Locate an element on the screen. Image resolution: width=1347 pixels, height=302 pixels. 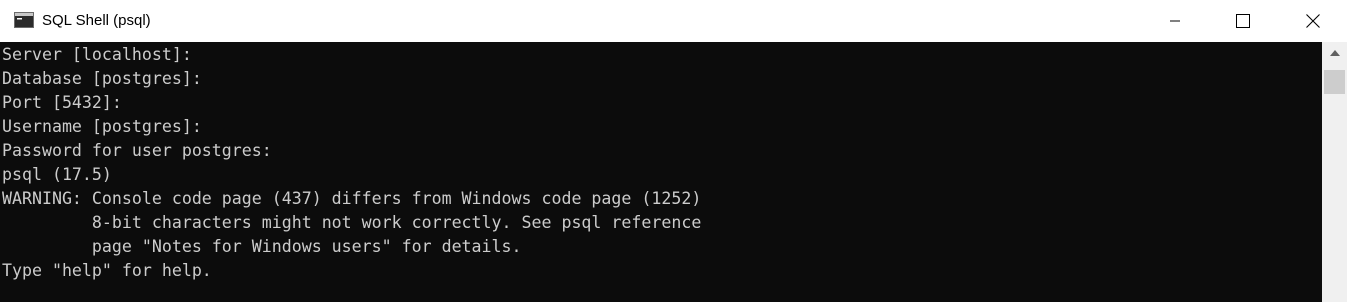
console-line-password: Password for user postgres: is located at coordinates (137, 150).